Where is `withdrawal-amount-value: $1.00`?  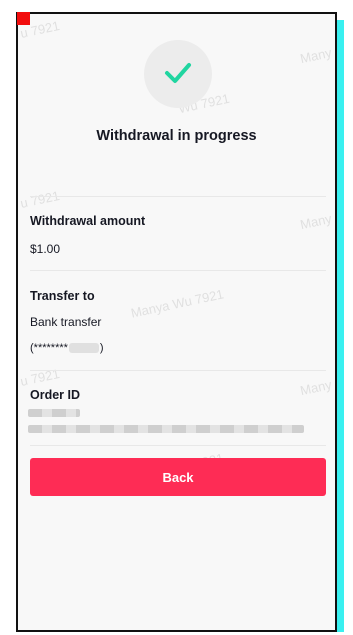
withdrawal-amount-value: $1.00 is located at coordinates (45, 249).